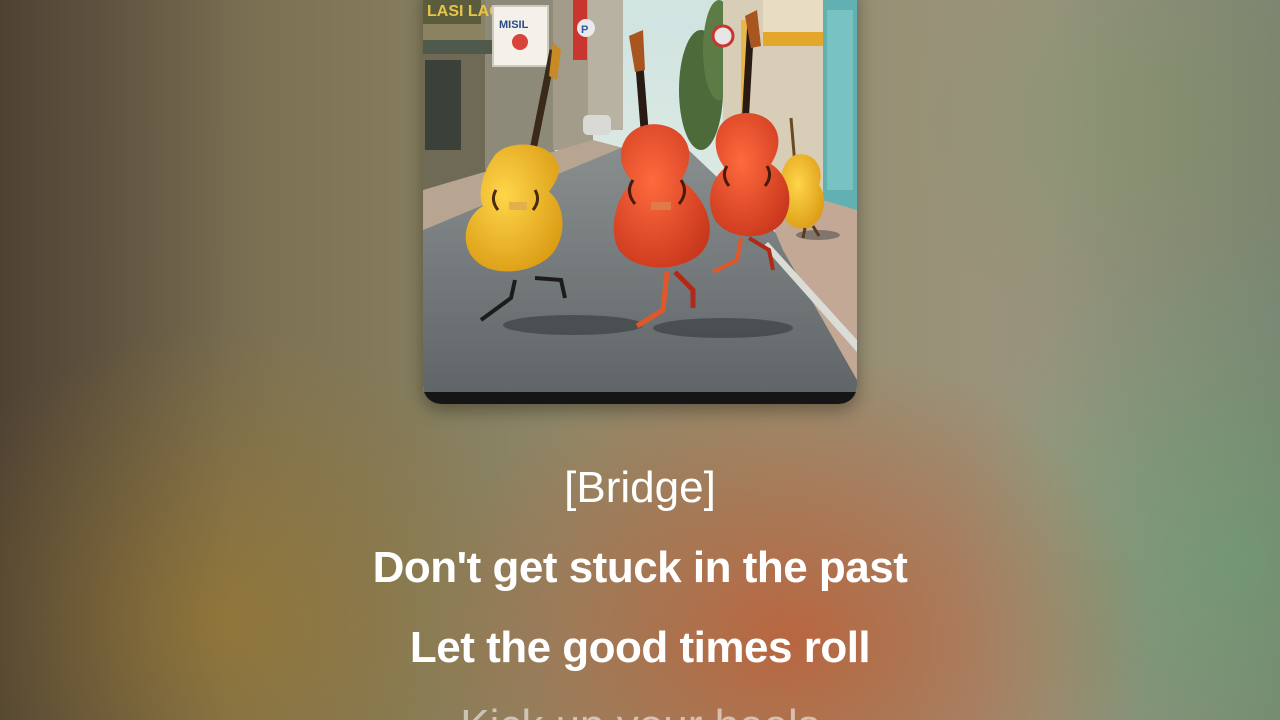 This screenshot has height=720, width=1280. What do you see at coordinates (640, 487) in the screenshot?
I see `lyrics-section-label: [Bridge]` at bounding box center [640, 487].